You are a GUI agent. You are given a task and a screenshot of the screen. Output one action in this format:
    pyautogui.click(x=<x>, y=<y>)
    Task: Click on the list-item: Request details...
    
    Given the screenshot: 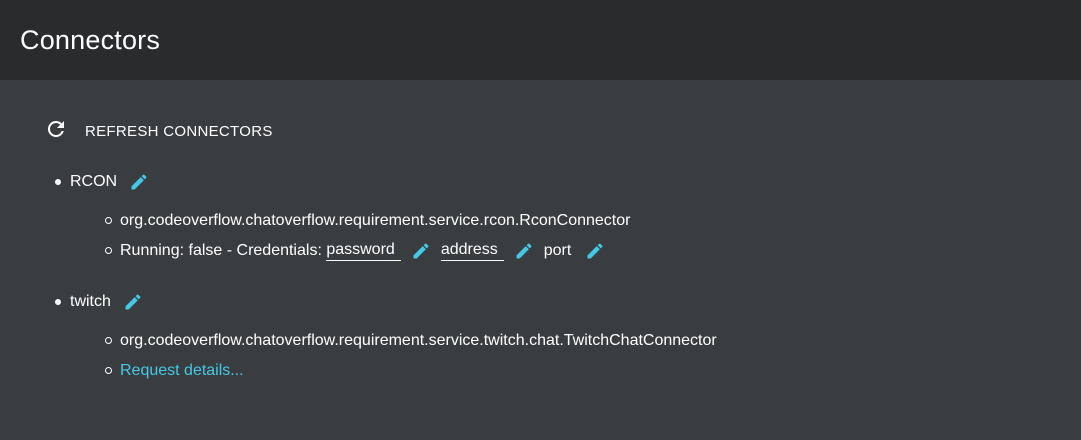 What is the action you would take?
    pyautogui.click(x=575, y=371)
    